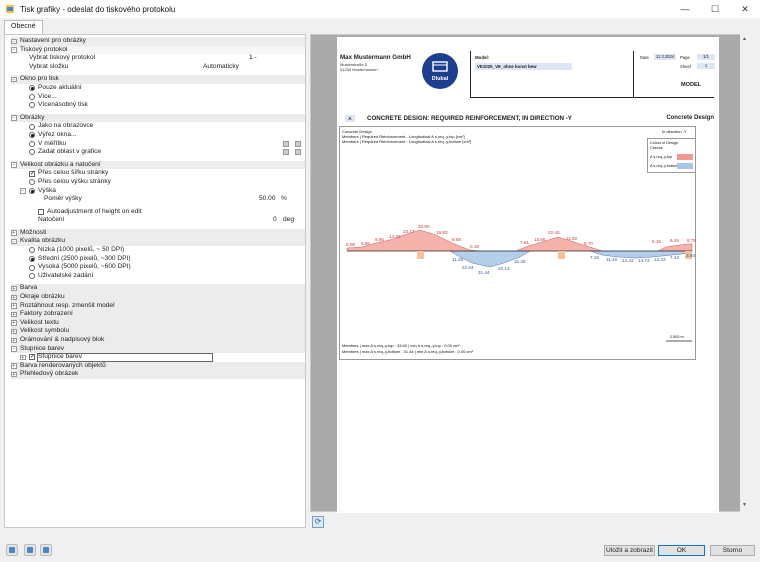  I want to click on top-reinforcement-value-label: 23.17, so click(409, 231).